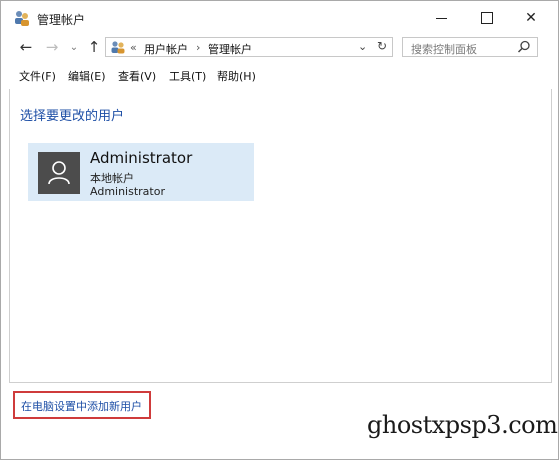 Image resolution: width=559 pixels, height=460 pixels. I want to click on breadcrumb-manage-accounts: 管理帐户, so click(230, 49).